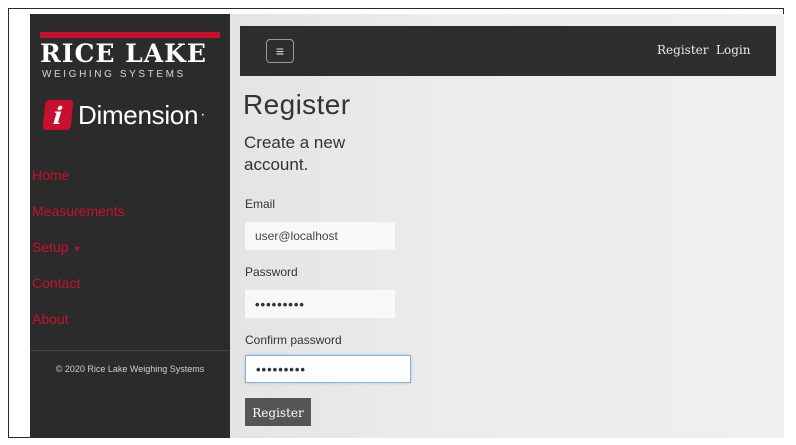 The height and width of the screenshot is (445, 796). I want to click on caret-down-icon: ▾, so click(77, 249).